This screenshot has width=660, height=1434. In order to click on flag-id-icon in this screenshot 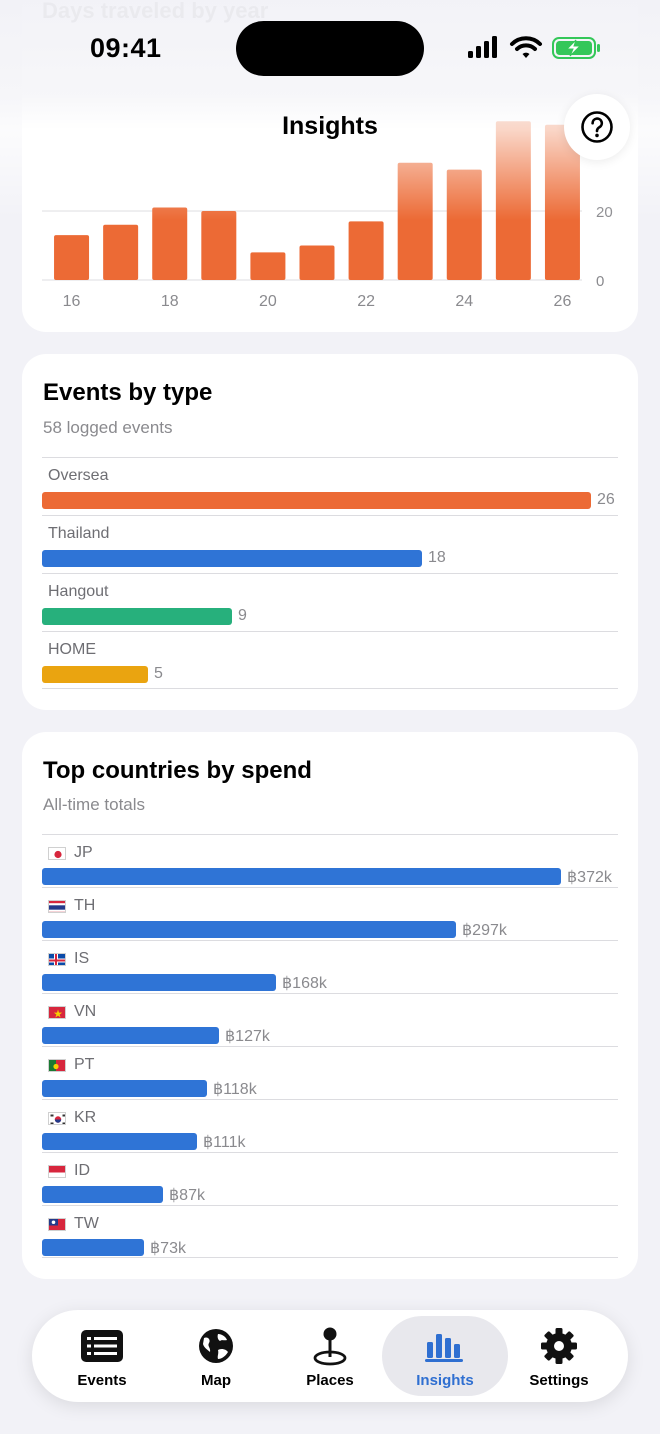, I will do `click(57, 1171)`.